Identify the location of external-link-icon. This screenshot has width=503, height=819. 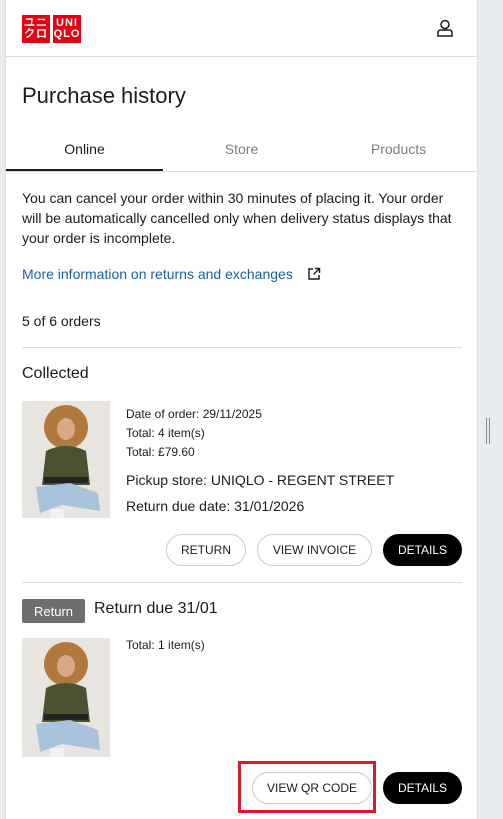
(314, 273).